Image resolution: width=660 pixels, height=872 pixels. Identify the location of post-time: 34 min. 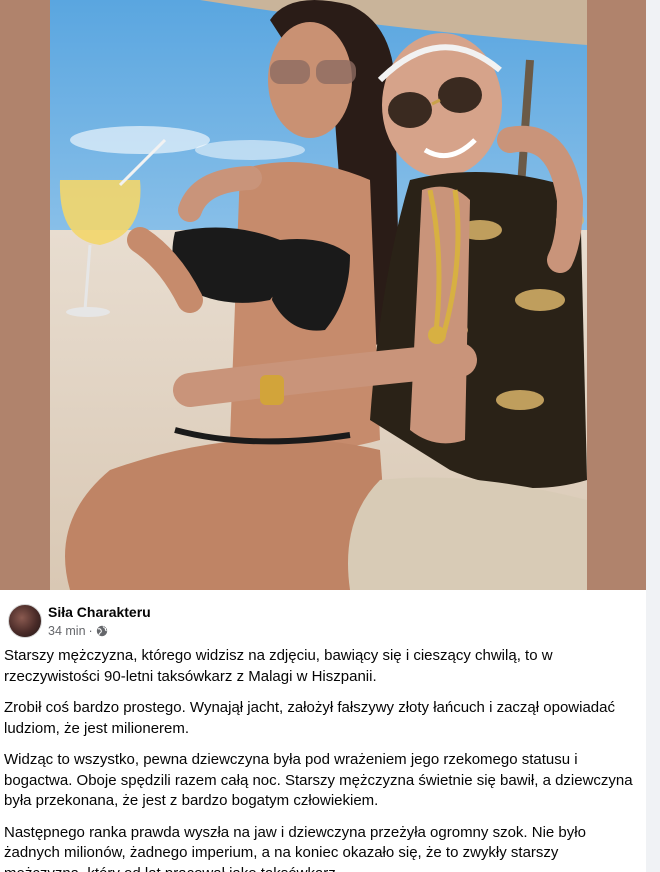
(67, 631).